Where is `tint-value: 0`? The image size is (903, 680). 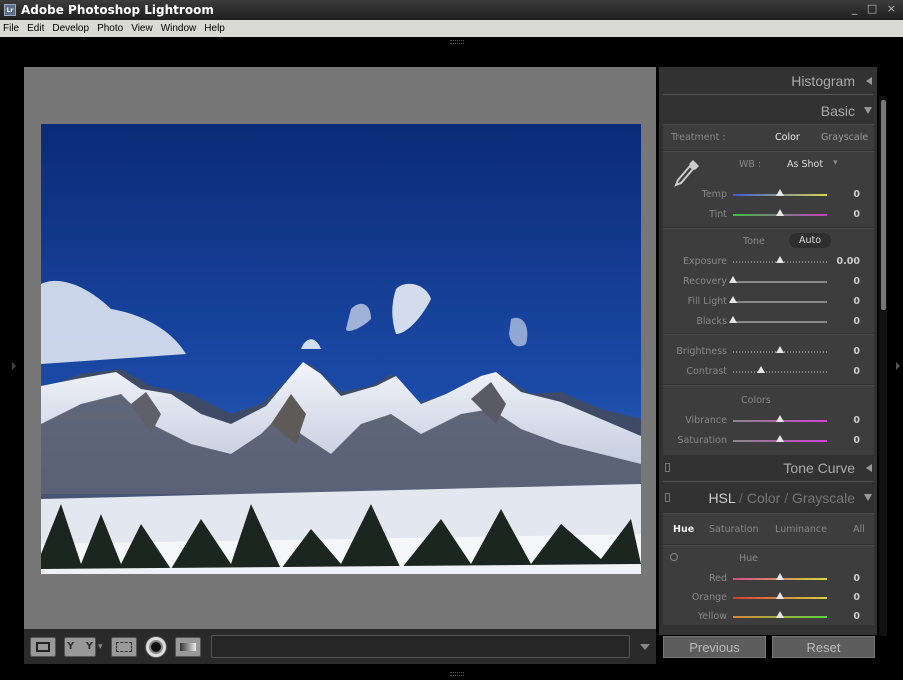 tint-value: 0 is located at coordinates (856, 214).